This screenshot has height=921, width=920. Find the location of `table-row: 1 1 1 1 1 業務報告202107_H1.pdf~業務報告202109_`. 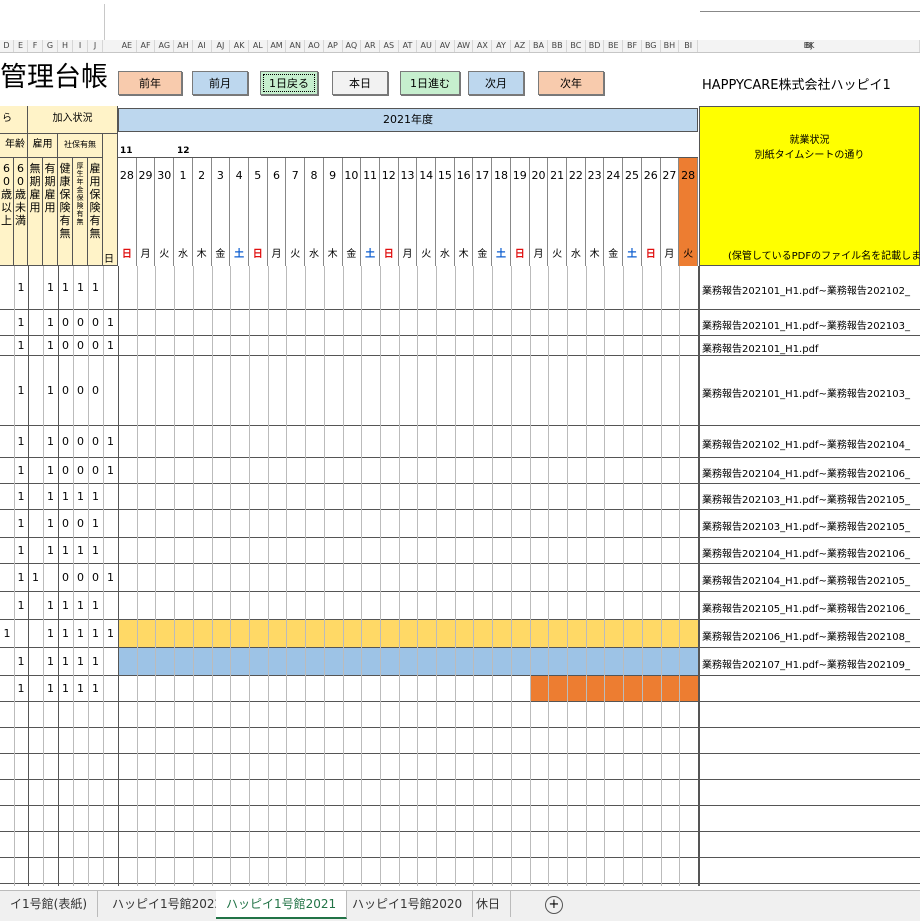

table-row: 1 1 1 1 1 業務報告202107_H1.pdf~業務報告202109_ is located at coordinates (460, 662).